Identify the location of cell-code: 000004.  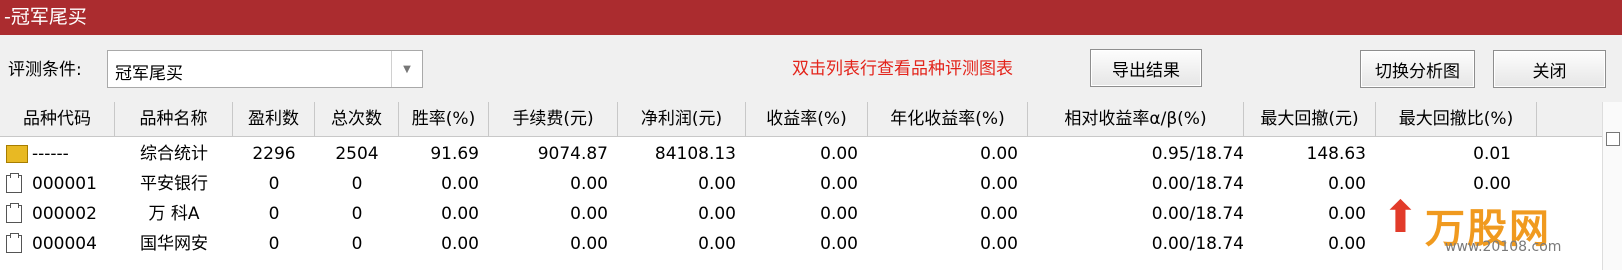
(64, 244).